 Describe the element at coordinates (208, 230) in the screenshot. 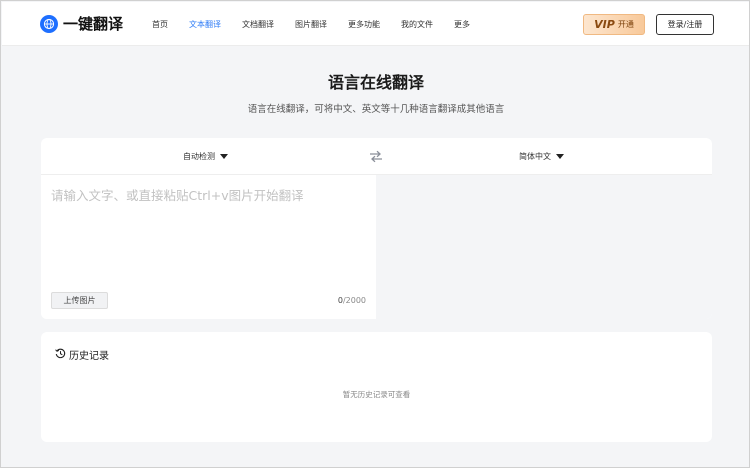

I see `source-text-input` at that location.